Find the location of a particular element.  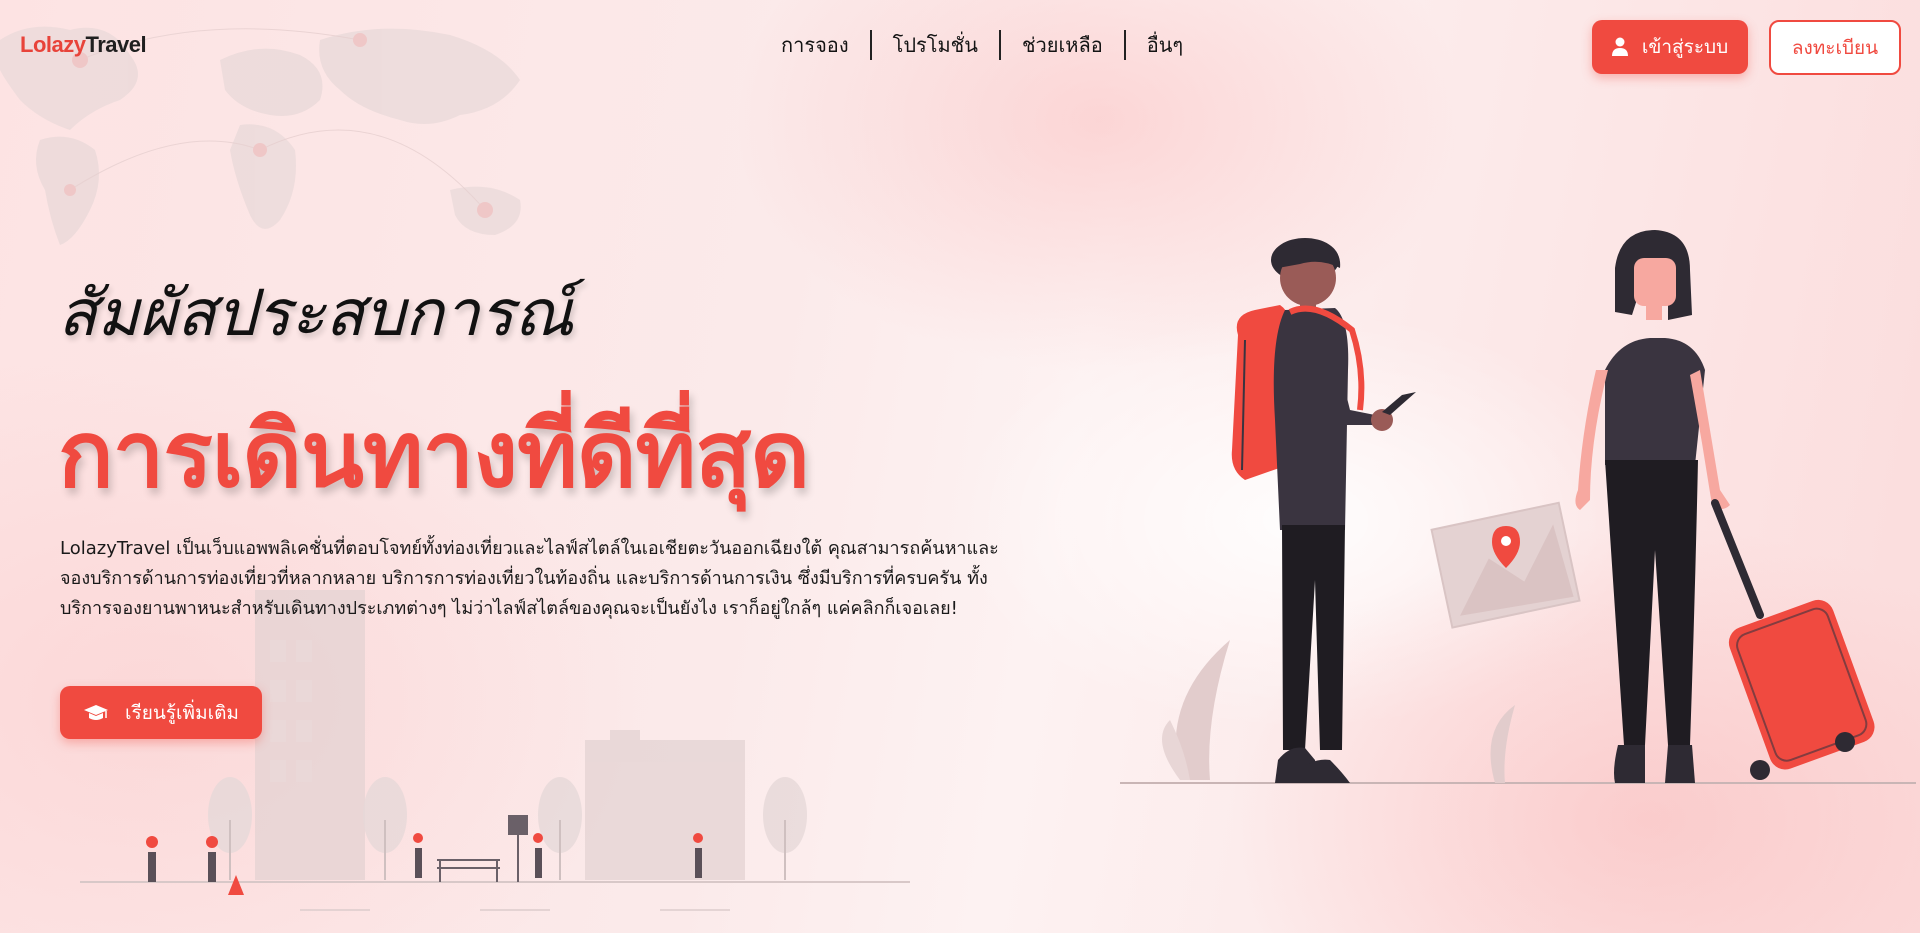

nav-item-booking: การจอง is located at coordinates (815, 45).